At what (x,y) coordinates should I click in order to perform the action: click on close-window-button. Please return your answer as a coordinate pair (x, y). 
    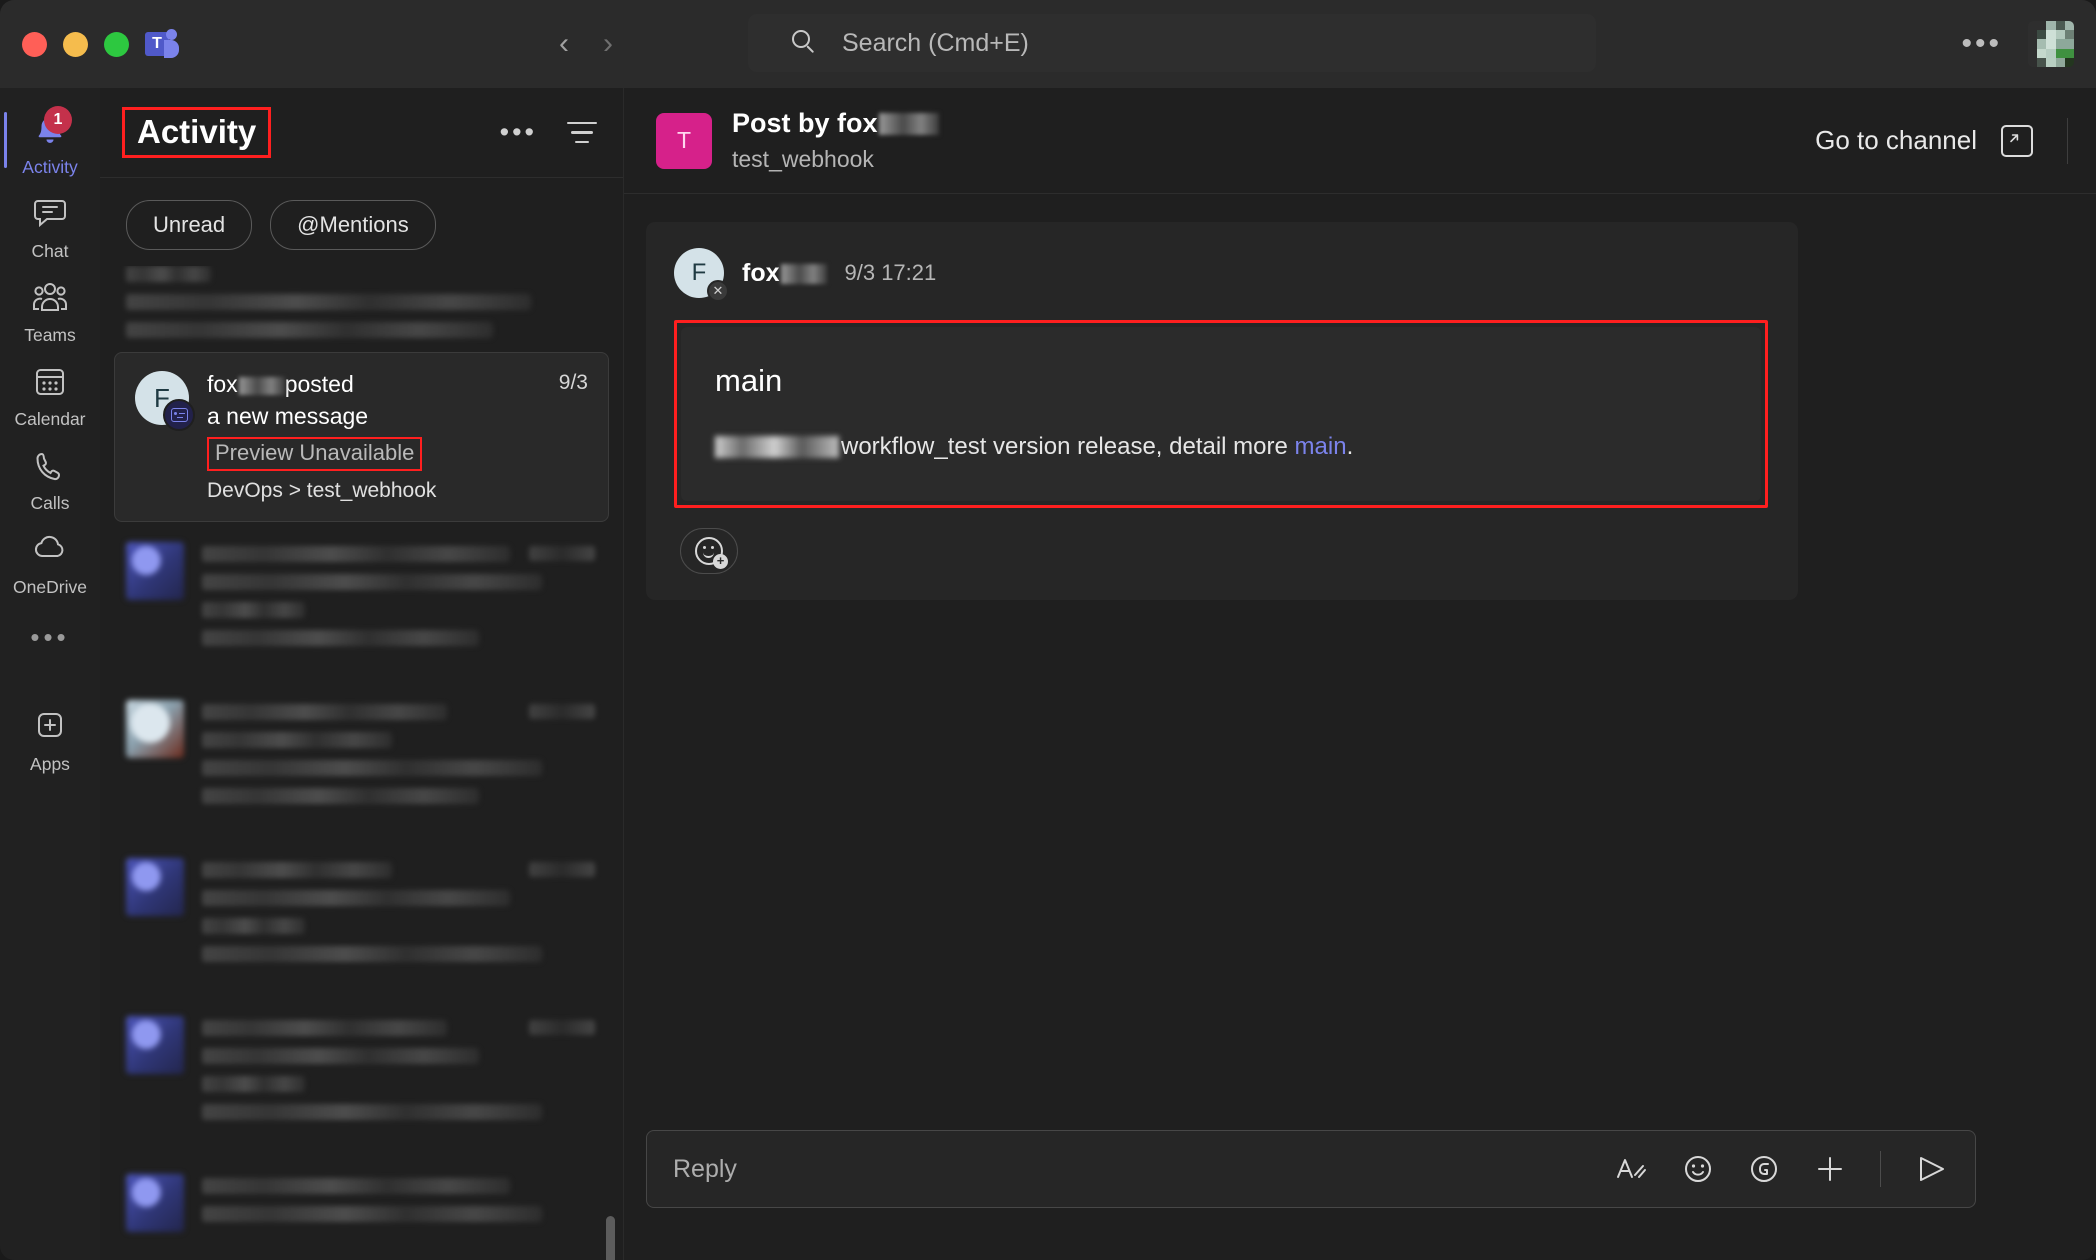
    Looking at the image, I should click on (34, 44).